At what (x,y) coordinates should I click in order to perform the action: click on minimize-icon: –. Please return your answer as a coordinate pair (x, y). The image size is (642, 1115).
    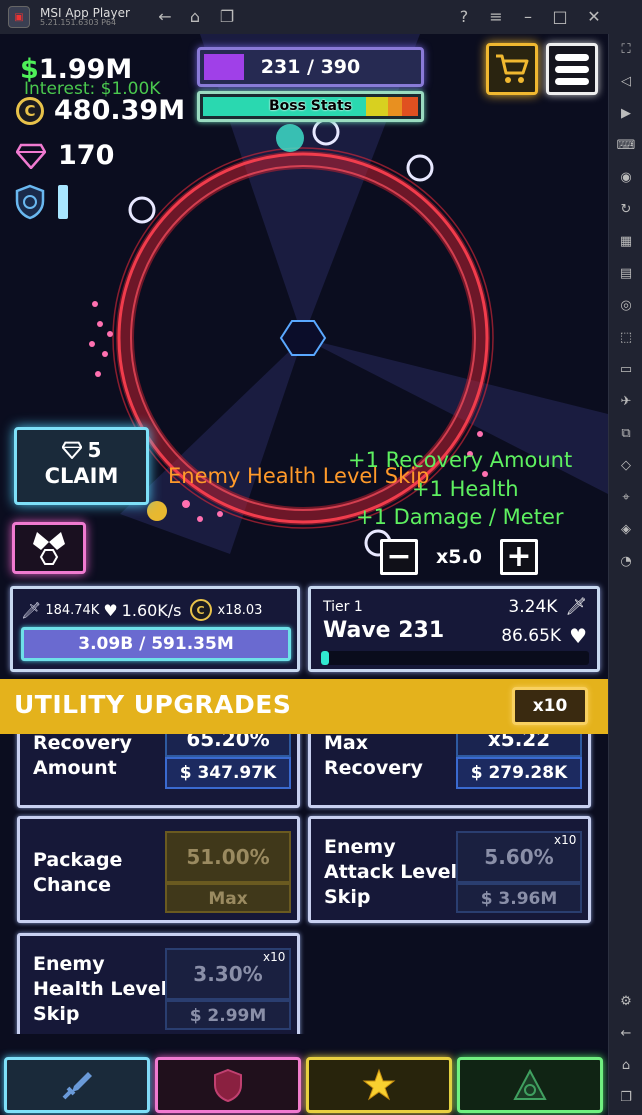
    Looking at the image, I should click on (528, 17).